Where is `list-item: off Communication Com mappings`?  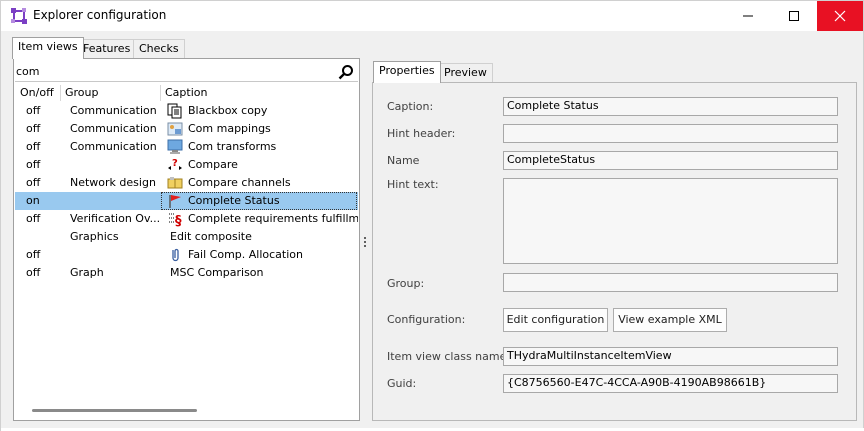 list-item: off Communication Com mappings is located at coordinates (186, 129).